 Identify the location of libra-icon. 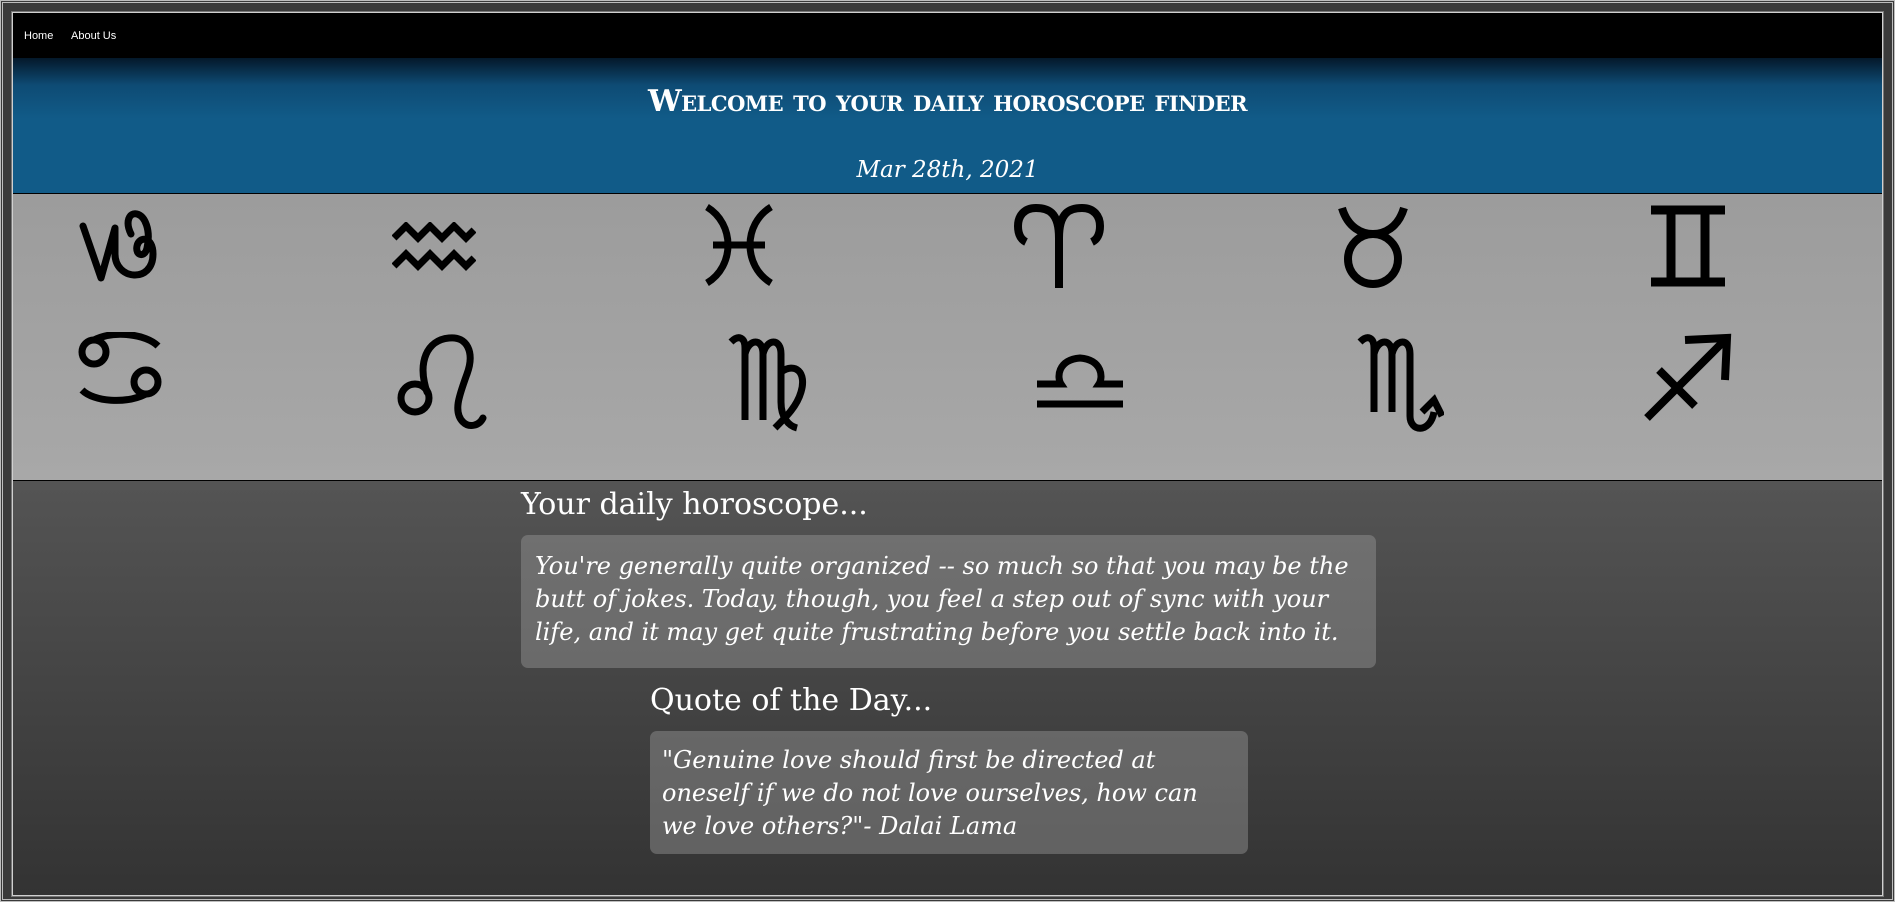
(1080, 380).